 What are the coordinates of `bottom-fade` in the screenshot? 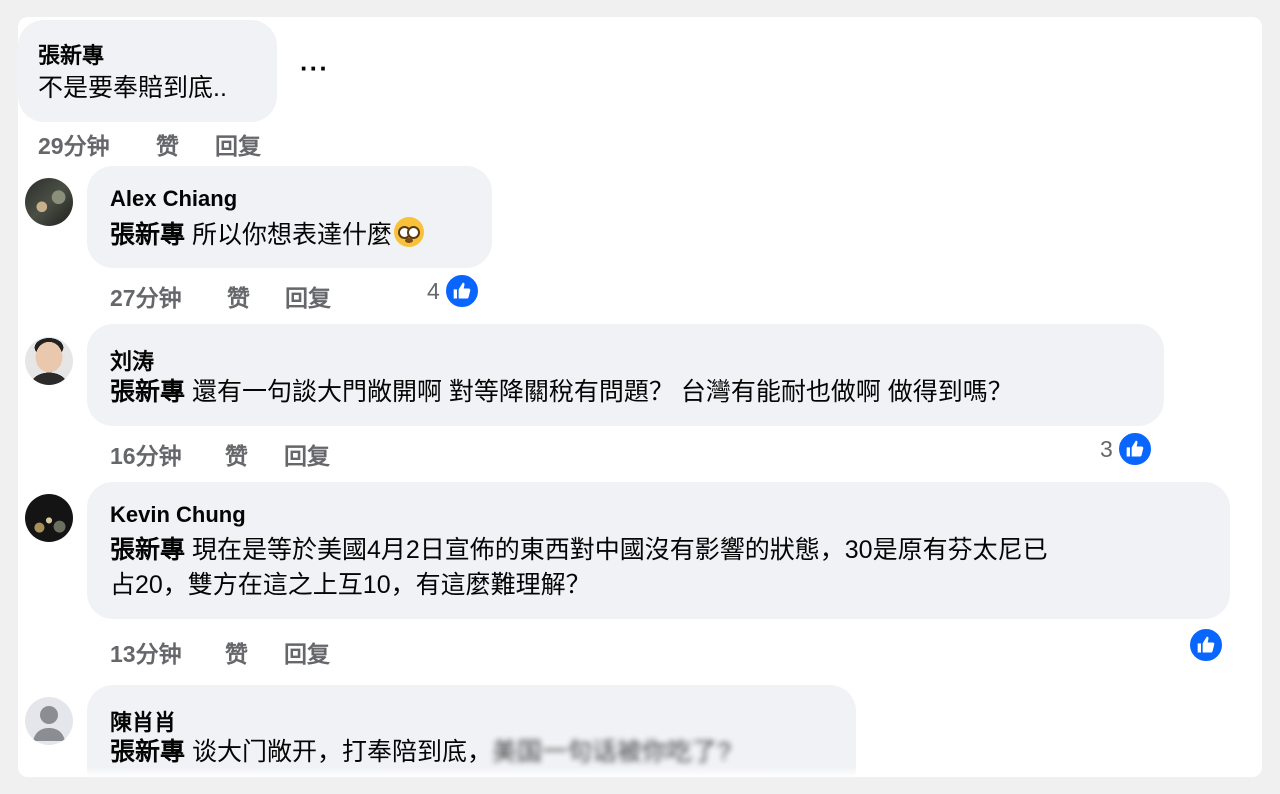 It's located at (640, 772).